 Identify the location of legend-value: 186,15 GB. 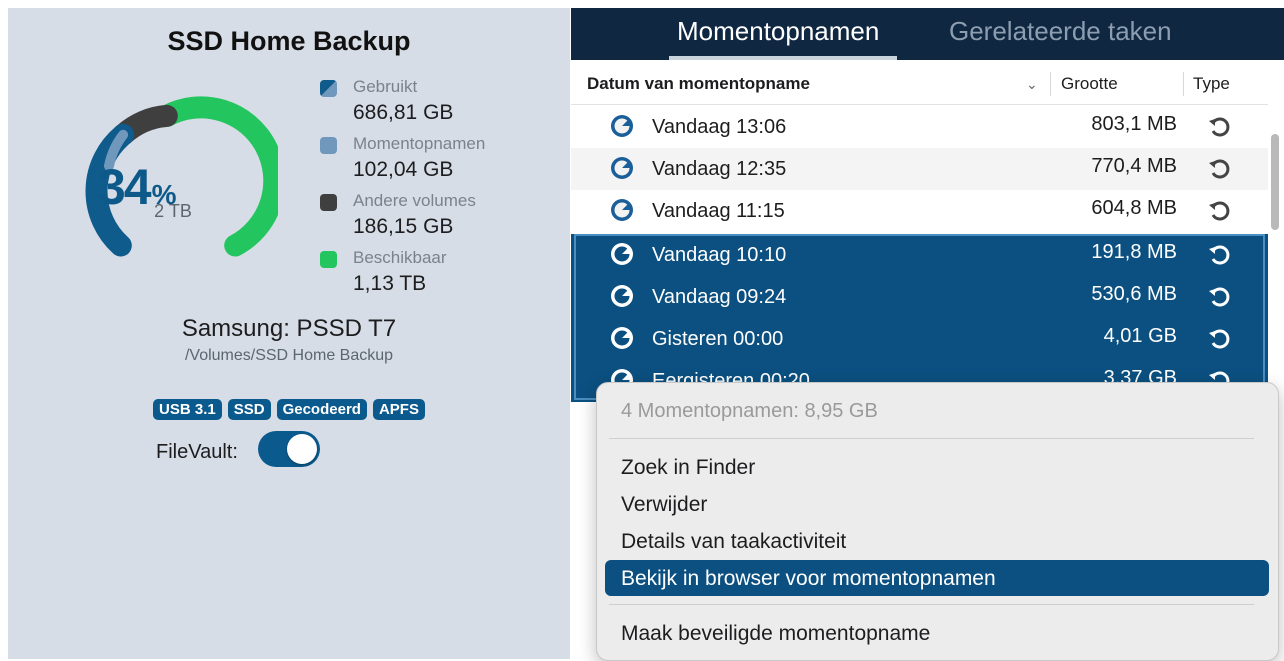
(403, 226).